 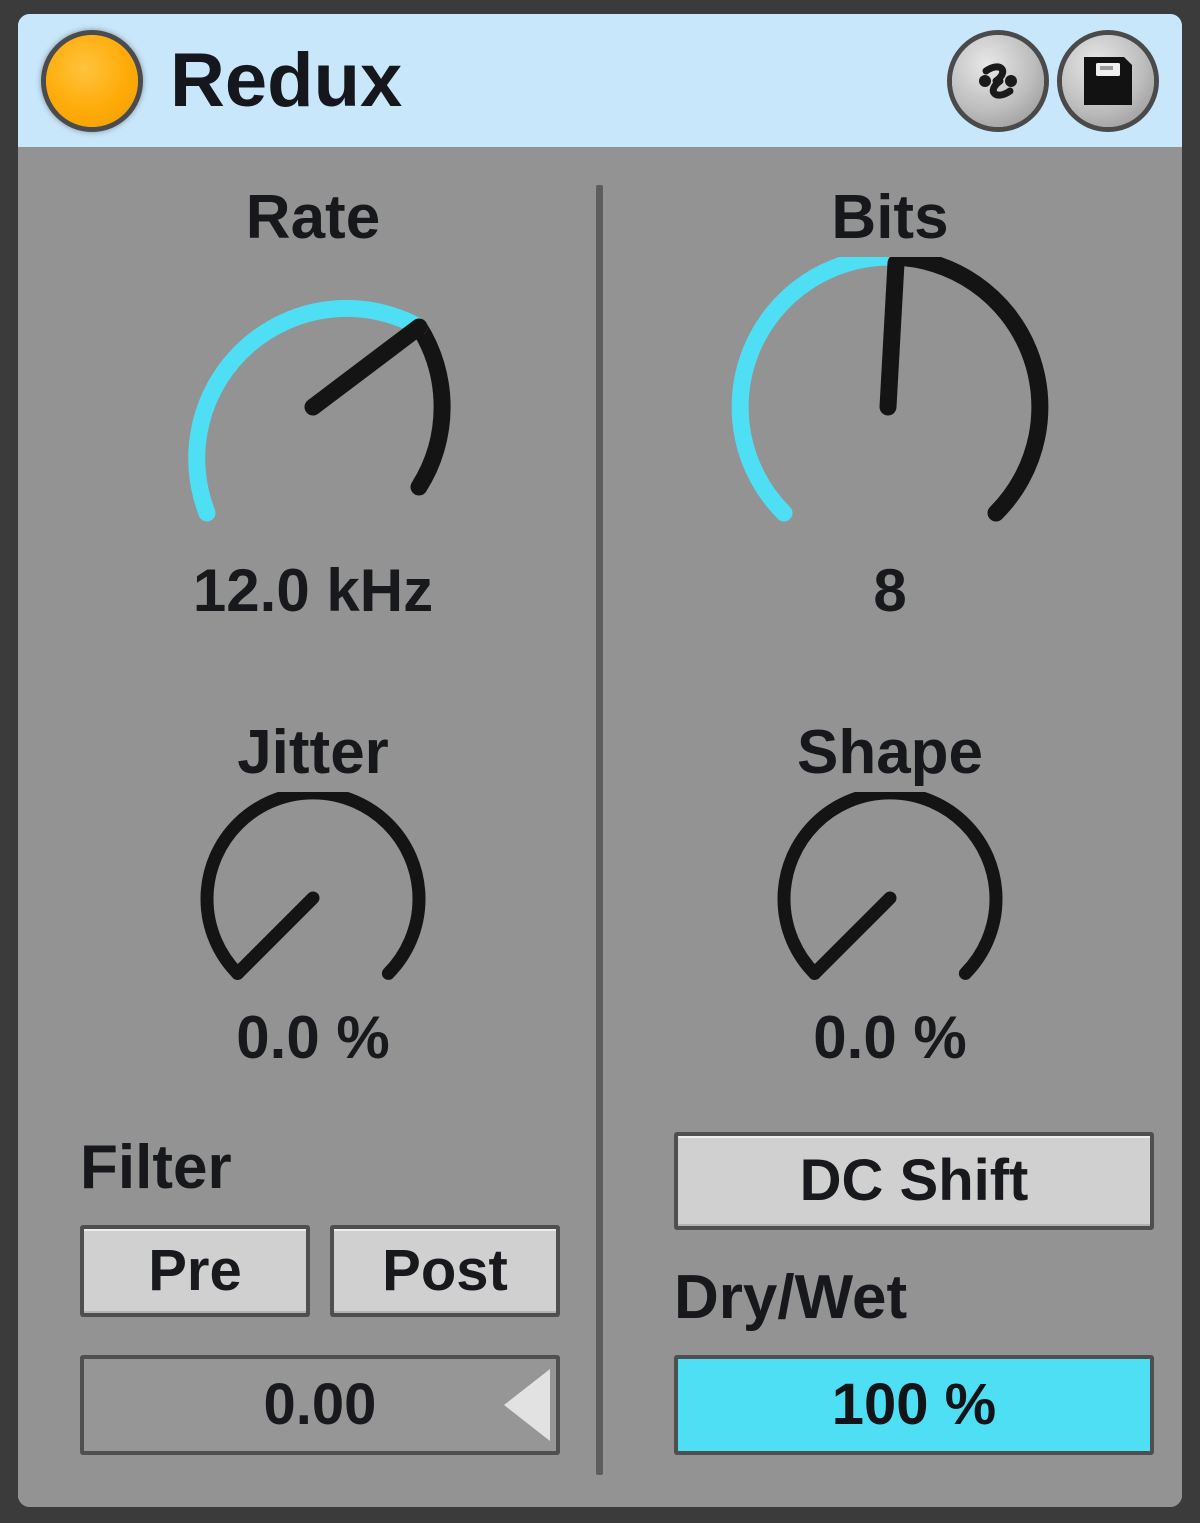 I want to click on jitter-value: 0.0 %, so click(x=313, y=1038).